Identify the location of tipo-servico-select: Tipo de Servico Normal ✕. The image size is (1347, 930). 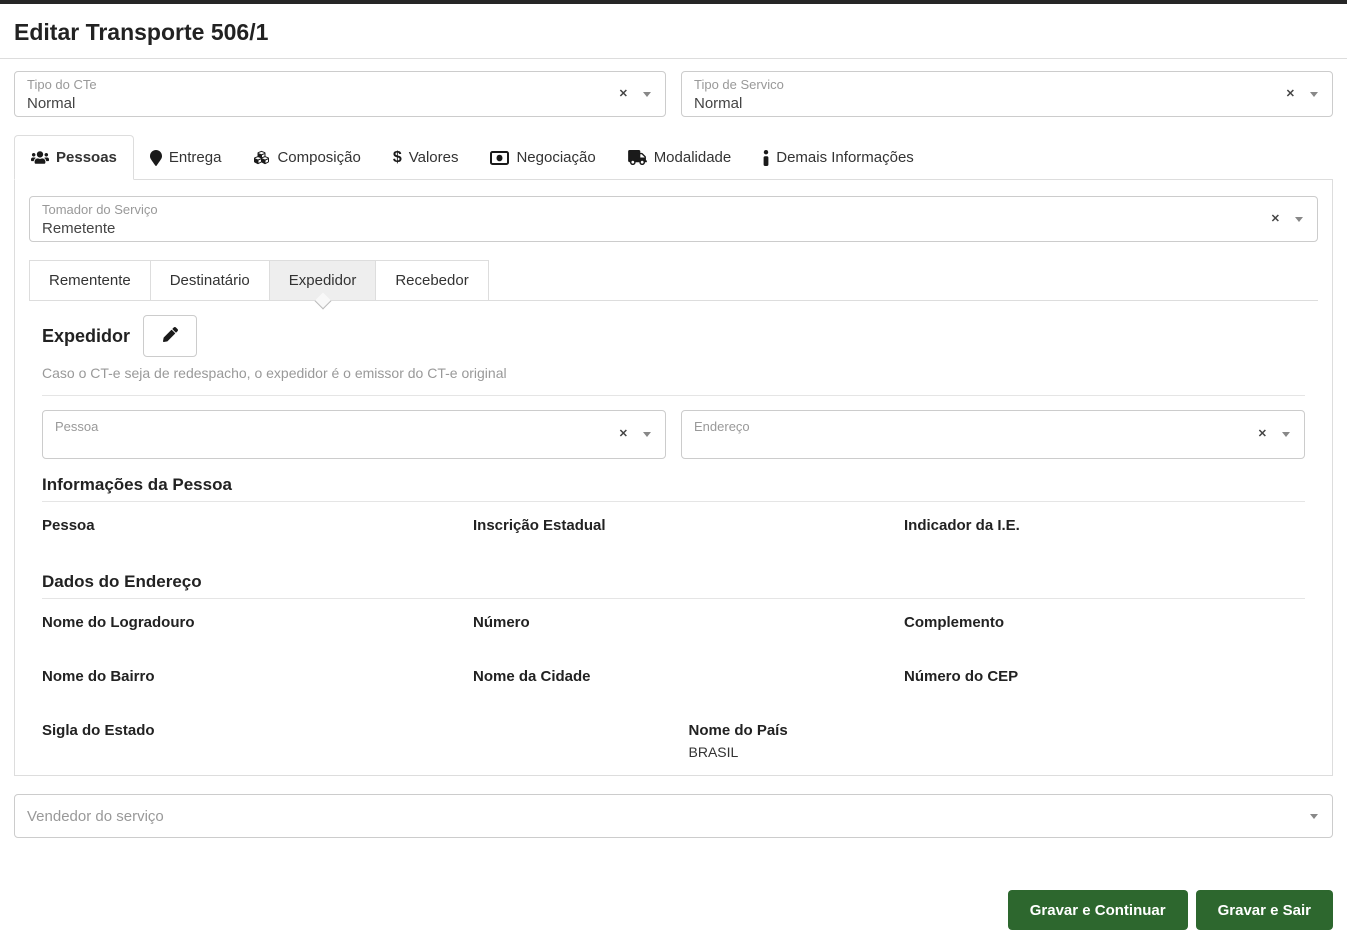
(1007, 94).